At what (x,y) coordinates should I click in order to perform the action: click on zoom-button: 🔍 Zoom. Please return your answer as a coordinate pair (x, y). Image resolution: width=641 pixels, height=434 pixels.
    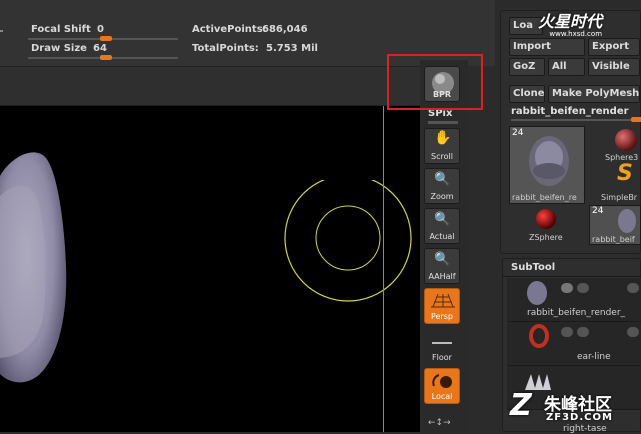
    Looking at the image, I should click on (442, 186).